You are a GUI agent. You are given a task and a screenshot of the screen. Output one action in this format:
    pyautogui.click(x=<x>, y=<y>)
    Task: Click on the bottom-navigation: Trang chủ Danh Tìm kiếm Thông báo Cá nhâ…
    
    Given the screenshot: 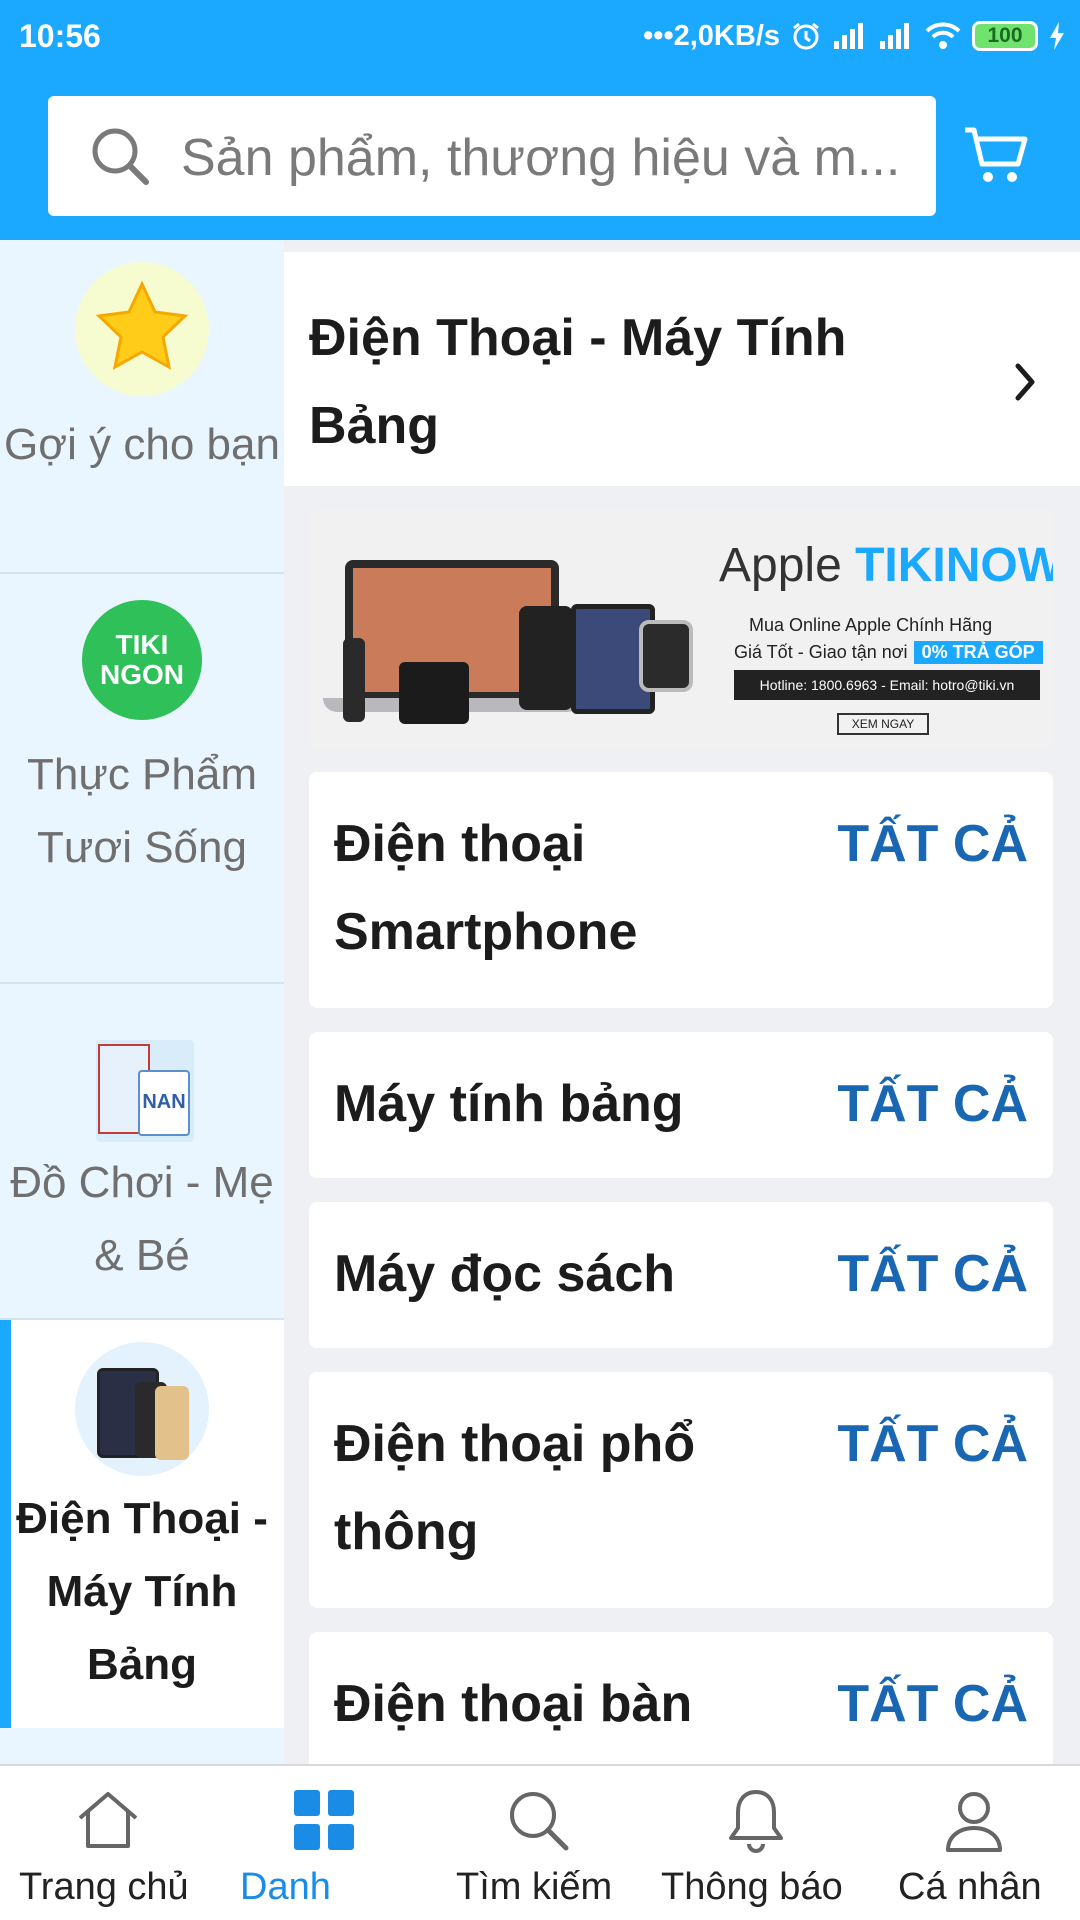 What is the action you would take?
    pyautogui.click(x=540, y=1842)
    